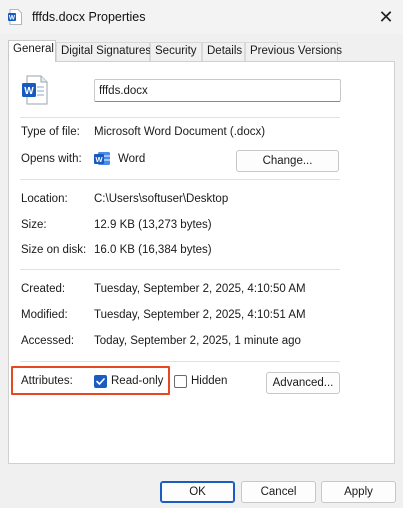 This screenshot has height=508, width=403. I want to click on accessed-value: Today, September 2, 2025, 1 minute ago, so click(197, 341).